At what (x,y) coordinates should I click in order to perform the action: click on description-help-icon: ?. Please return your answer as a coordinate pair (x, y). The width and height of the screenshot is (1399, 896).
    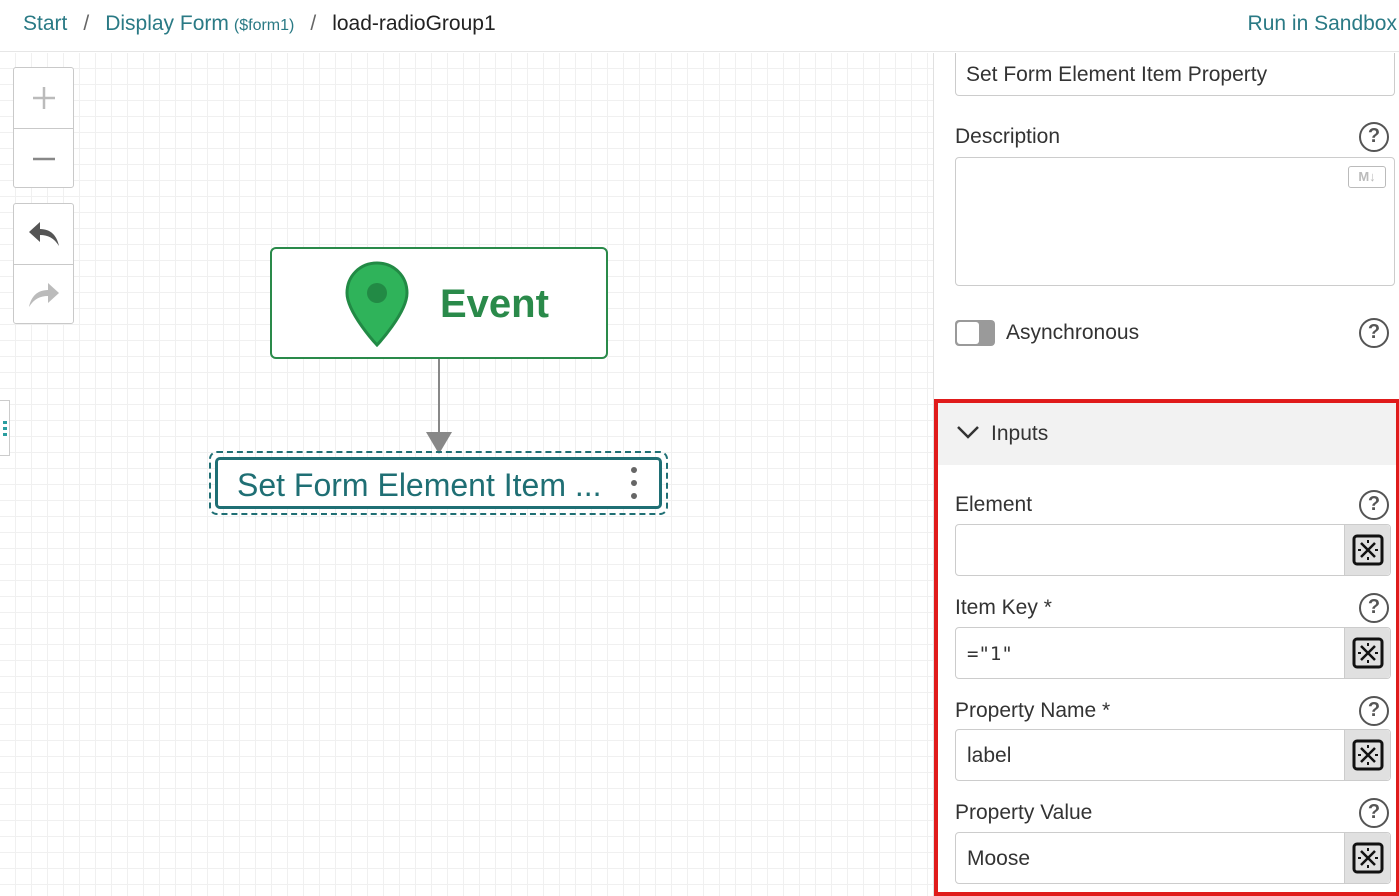
    Looking at the image, I should click on (1374, 137).